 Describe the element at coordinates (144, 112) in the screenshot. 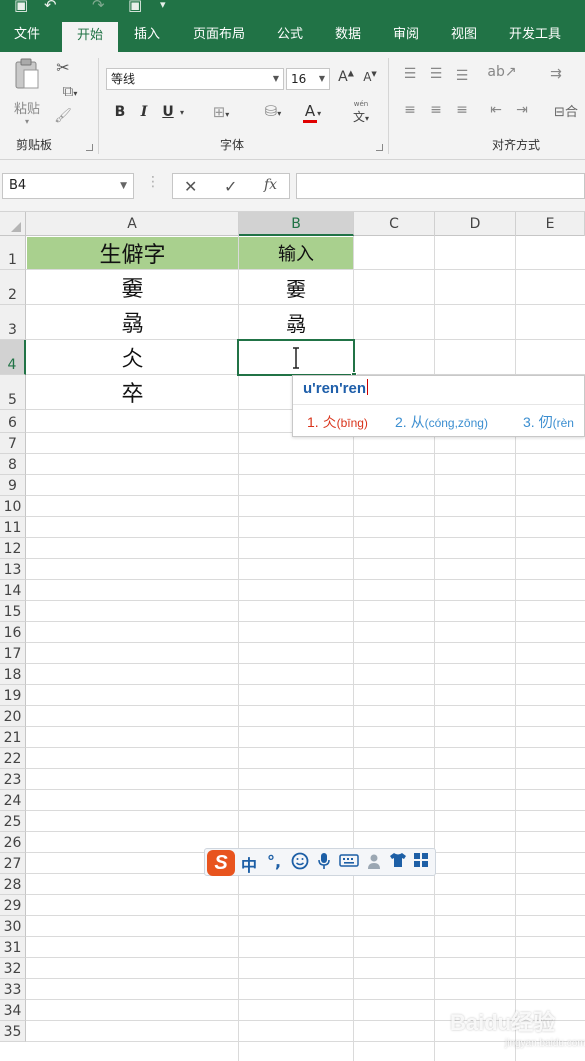

I see `italic-button: I` at that location.